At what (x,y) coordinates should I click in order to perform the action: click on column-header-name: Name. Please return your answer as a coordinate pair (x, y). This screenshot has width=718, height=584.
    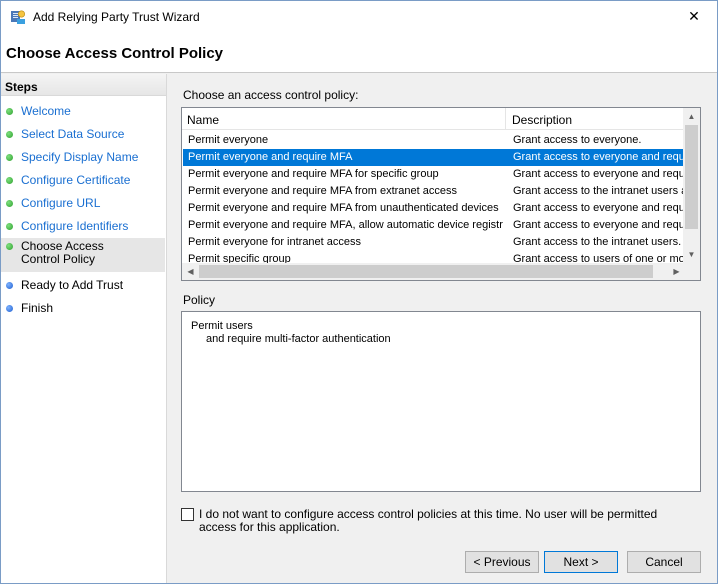
    Looking at the image, I should click on (344, 119).